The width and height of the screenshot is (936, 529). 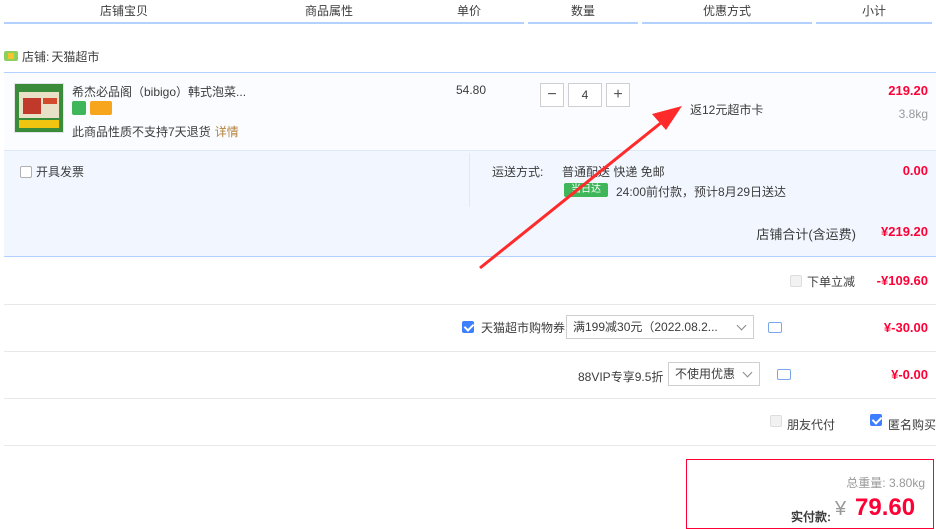 I want to click on col-header-price: 单价, so click(x=469, y=12).